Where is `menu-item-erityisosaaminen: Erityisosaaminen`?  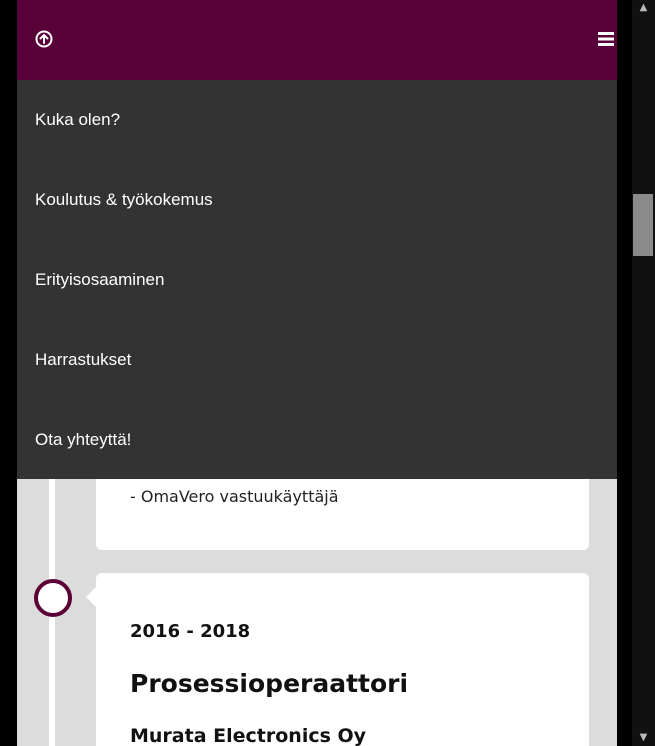 menu-item-erityisosaaminen: Erityisosaaminen is located at coordinates (317, 280).